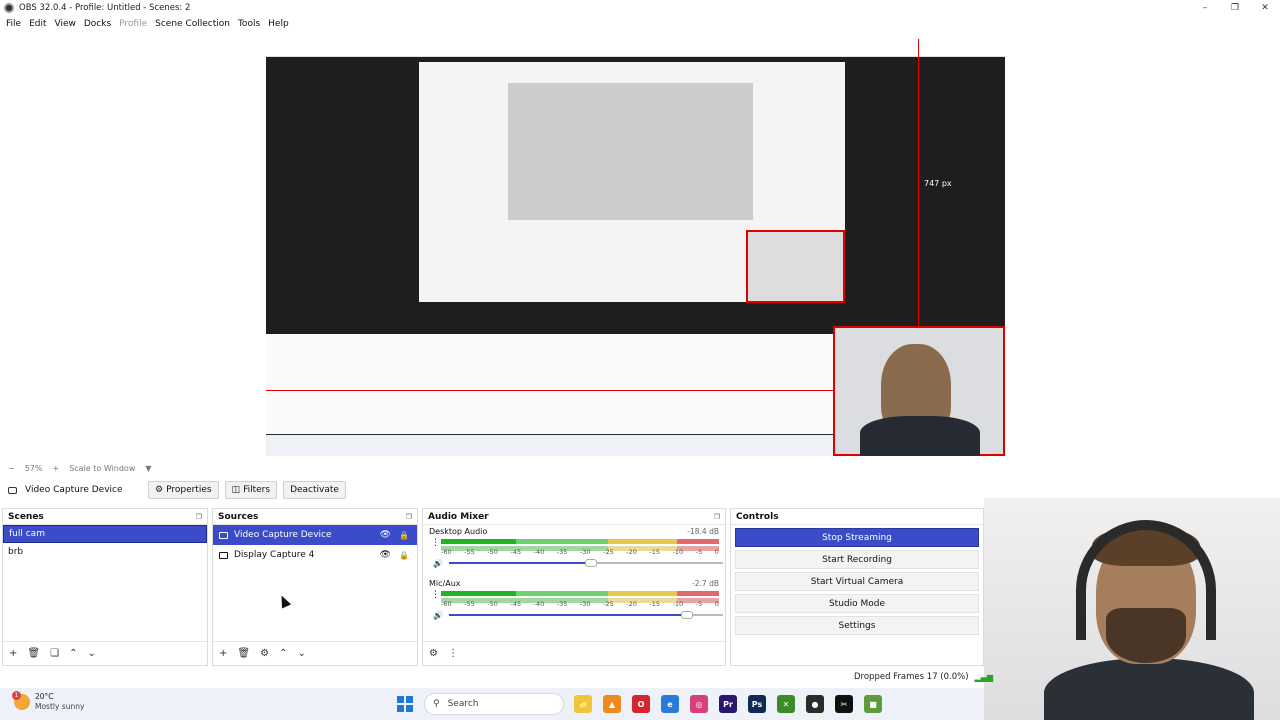 Image resolution: width=1280 pixels, height=720 pixels. Describe the element at coordinates (183, 490) in the screenshot. I see `properties-button: ⚙ Properties` at that location.